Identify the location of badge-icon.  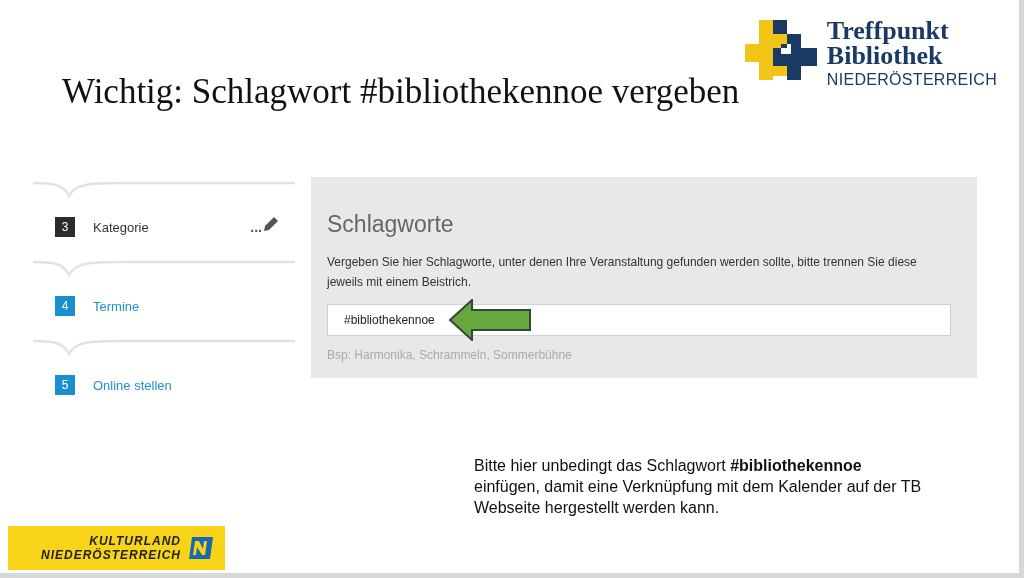
(201, 548).